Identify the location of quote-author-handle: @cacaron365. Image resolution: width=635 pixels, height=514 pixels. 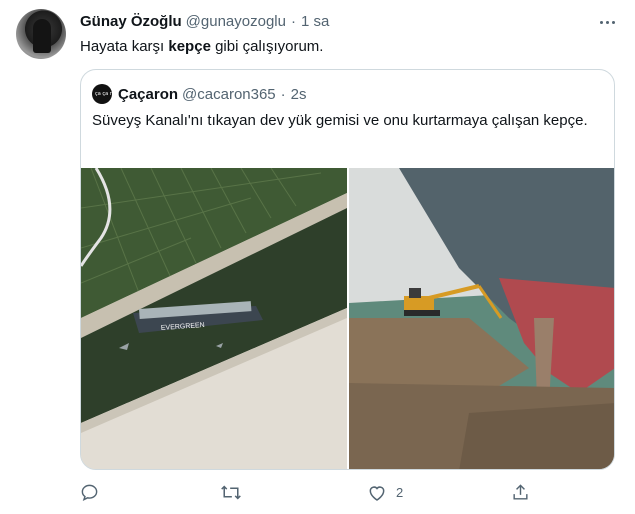
(229, 94).